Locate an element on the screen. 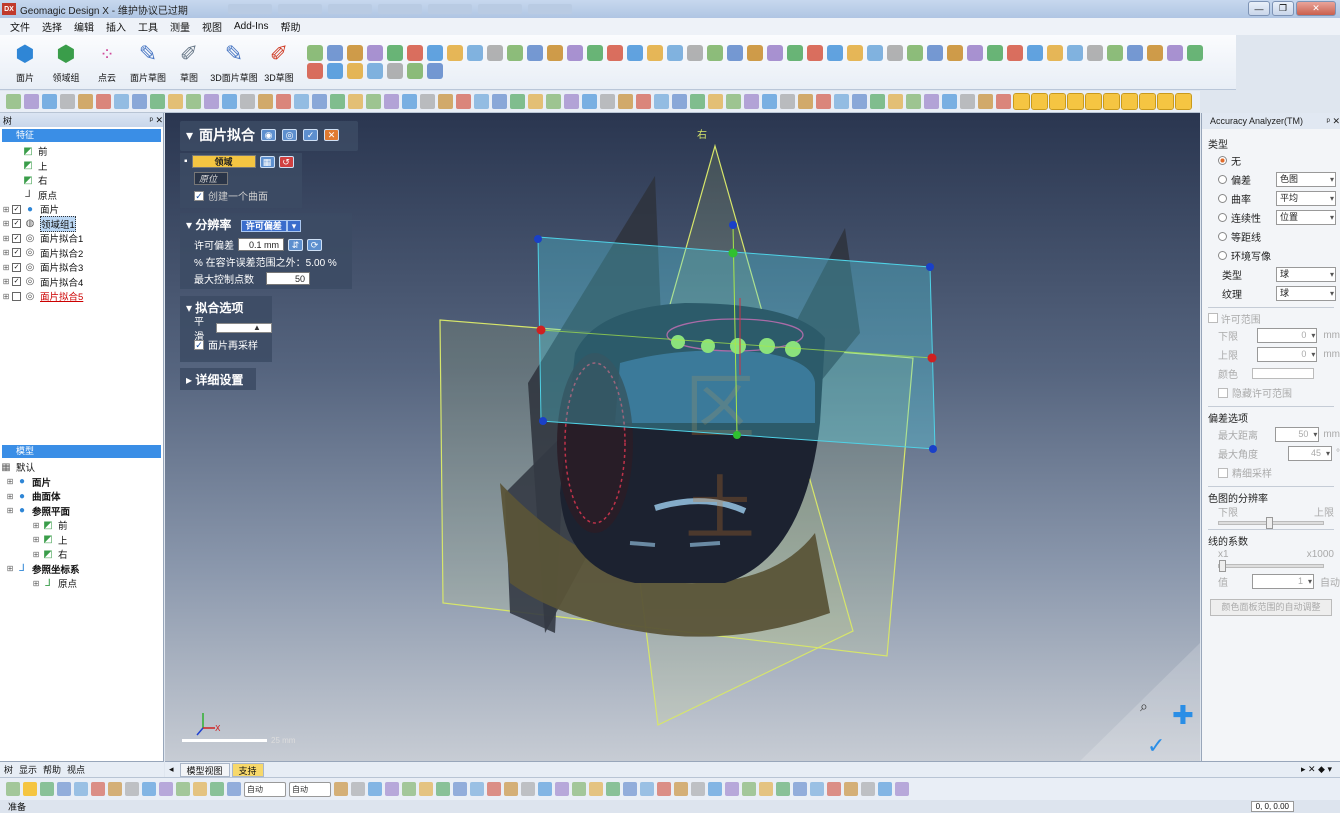  model-tree-root: ▦ 默认 is located at coordinates (81, 467).